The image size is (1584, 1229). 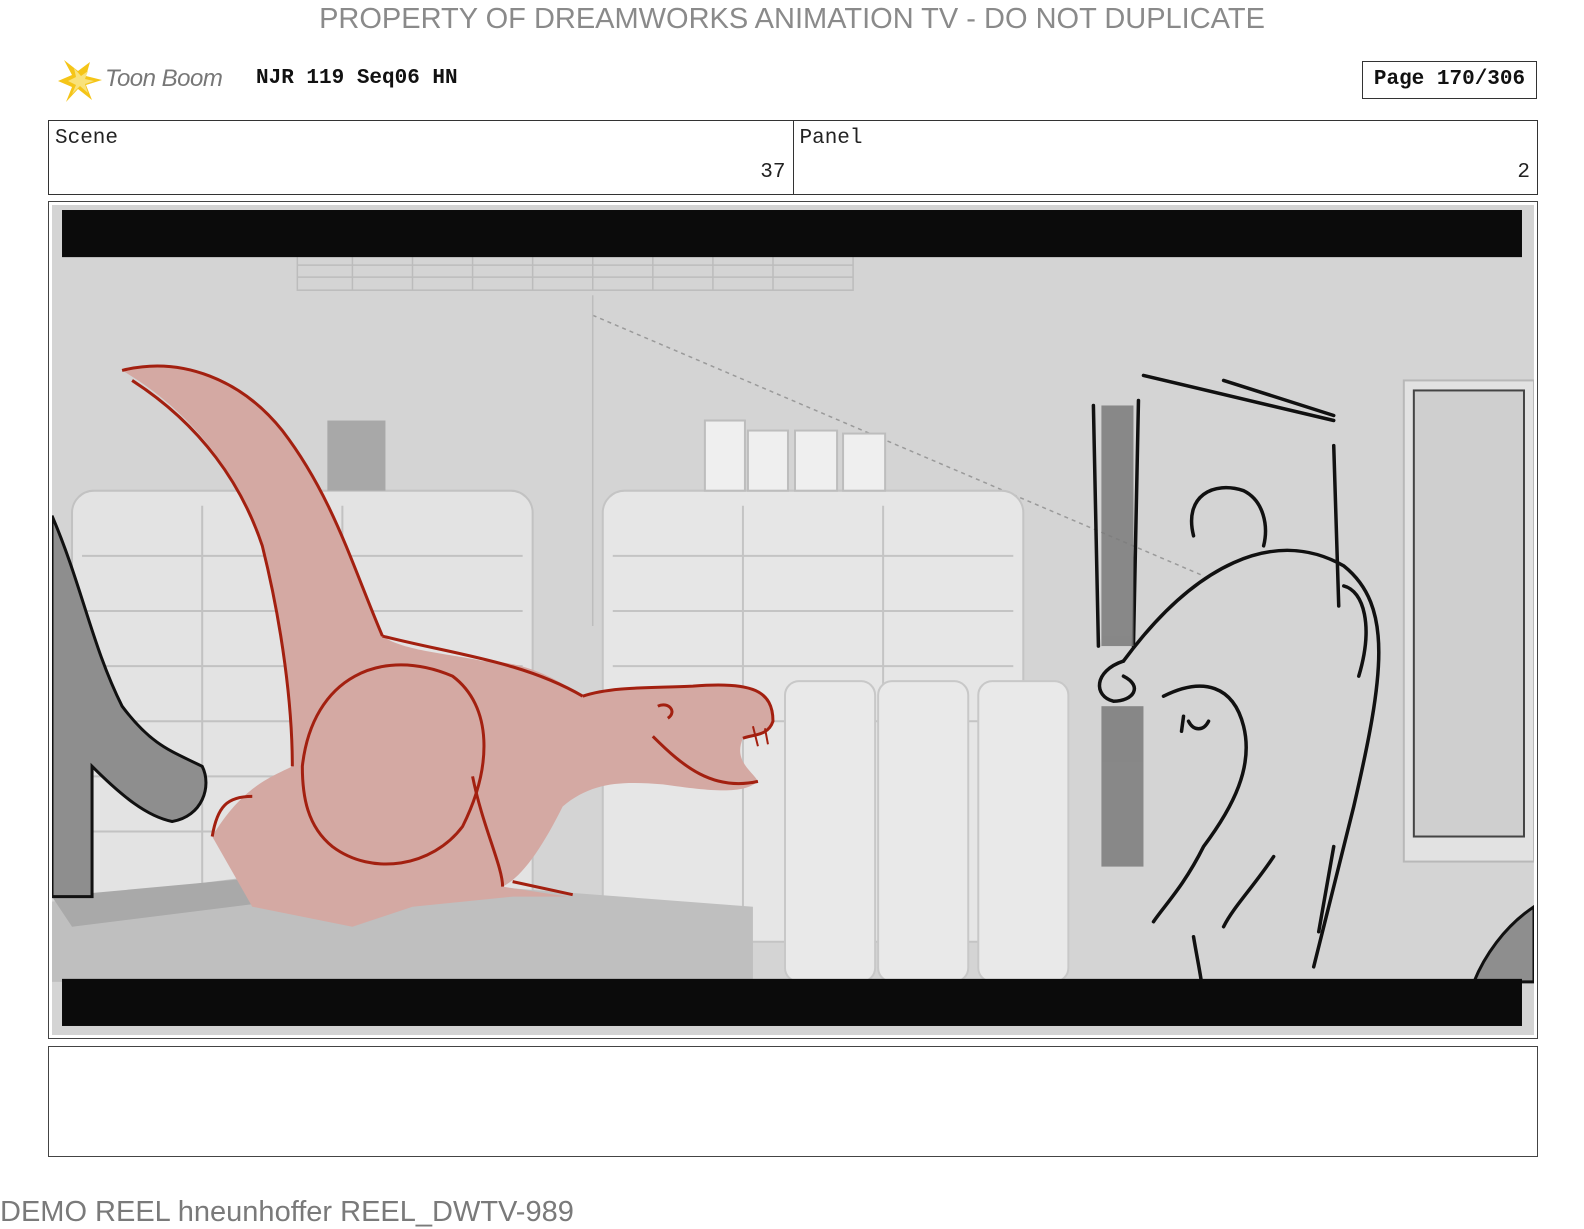 I want to click on scene-panel-table: Scene 37 Panel 2, so click(x=793, y=157).